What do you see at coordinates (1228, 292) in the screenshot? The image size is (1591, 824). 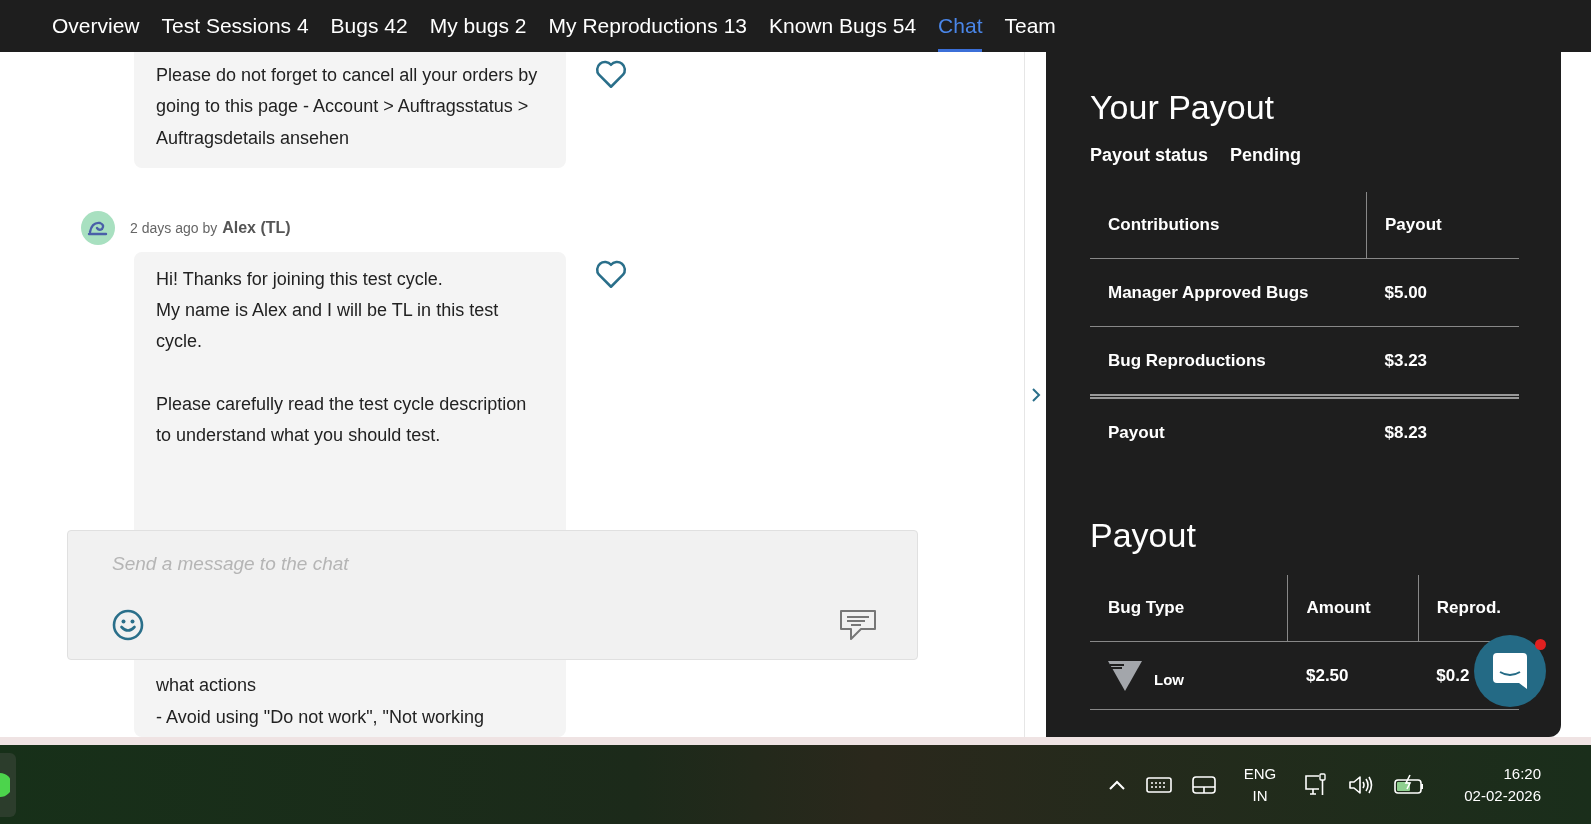 I see `table-cell: Manager Approved Bugs` at bounding box center [1228, 292].